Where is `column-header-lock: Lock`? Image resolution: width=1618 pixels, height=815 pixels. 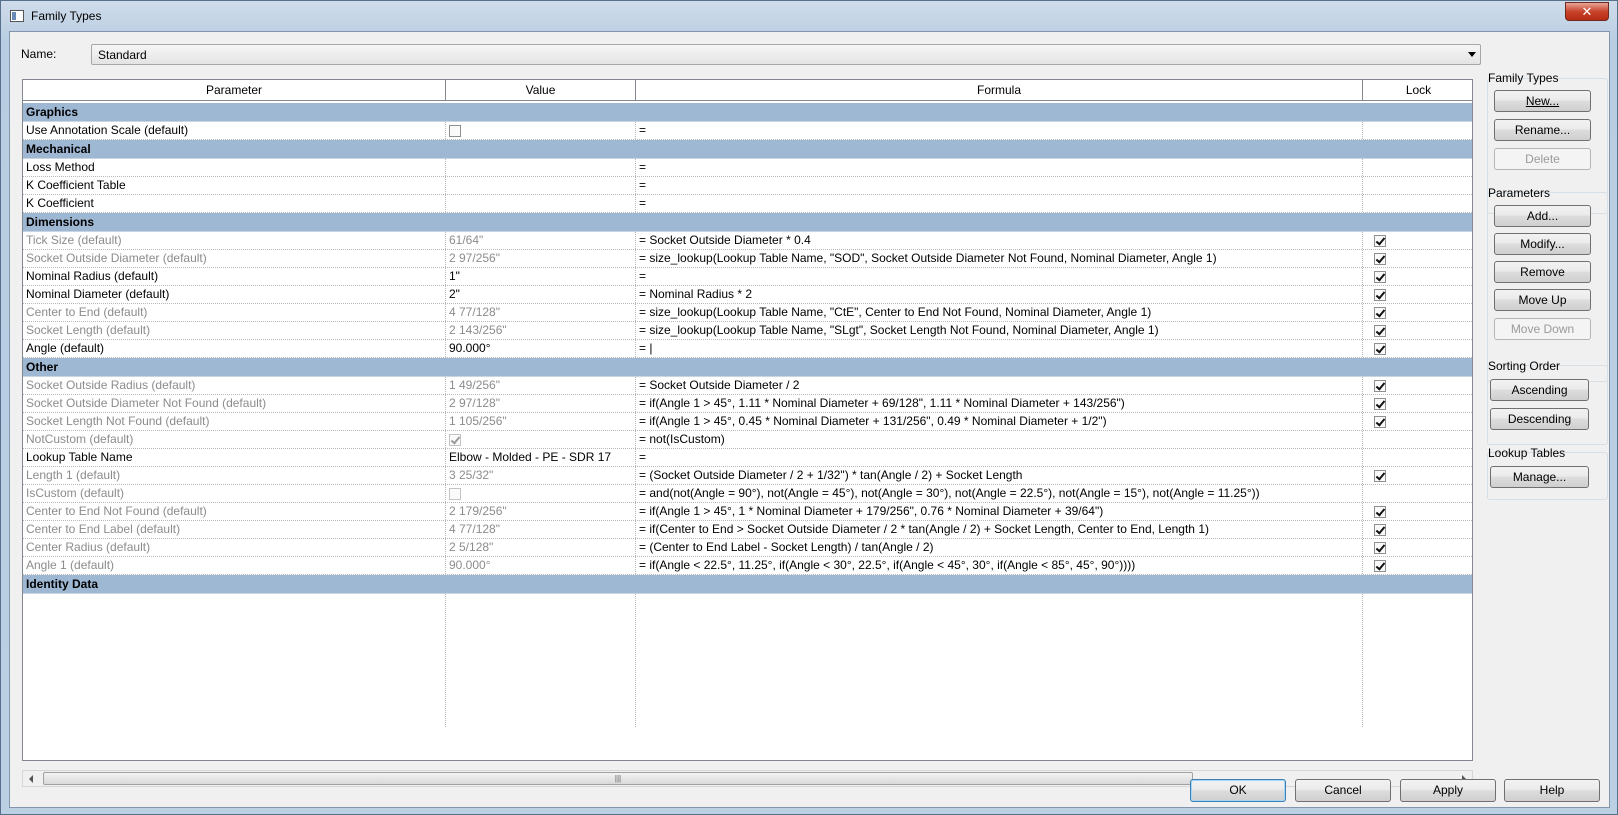 column-header-lock: Lock is located at coordinates (1417, 90).